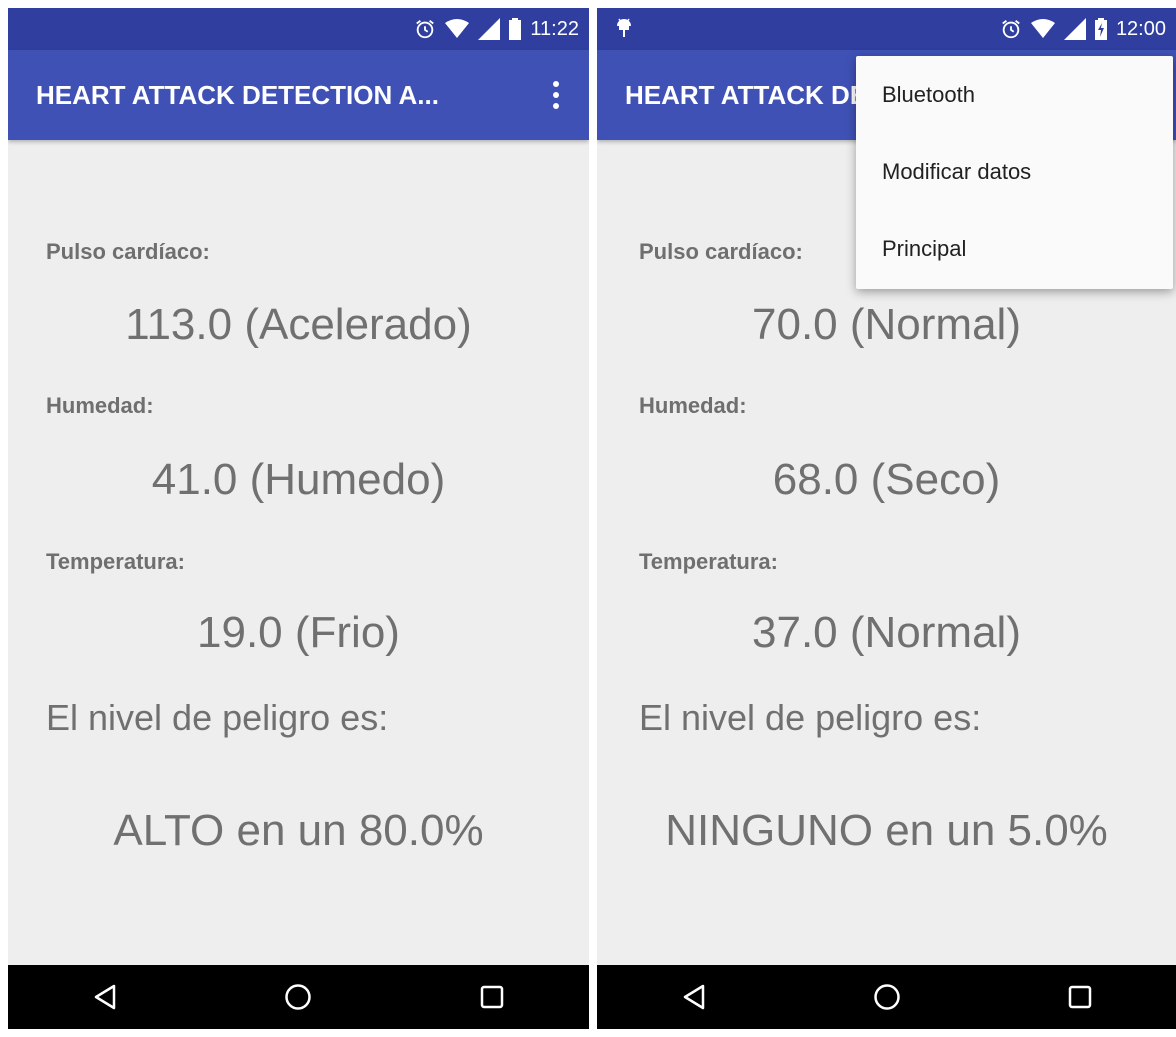  Describe the element at coordinates (298, 324) in the screenshot. I see `pulse-value: 113.0 (Acelerado)` at that location.